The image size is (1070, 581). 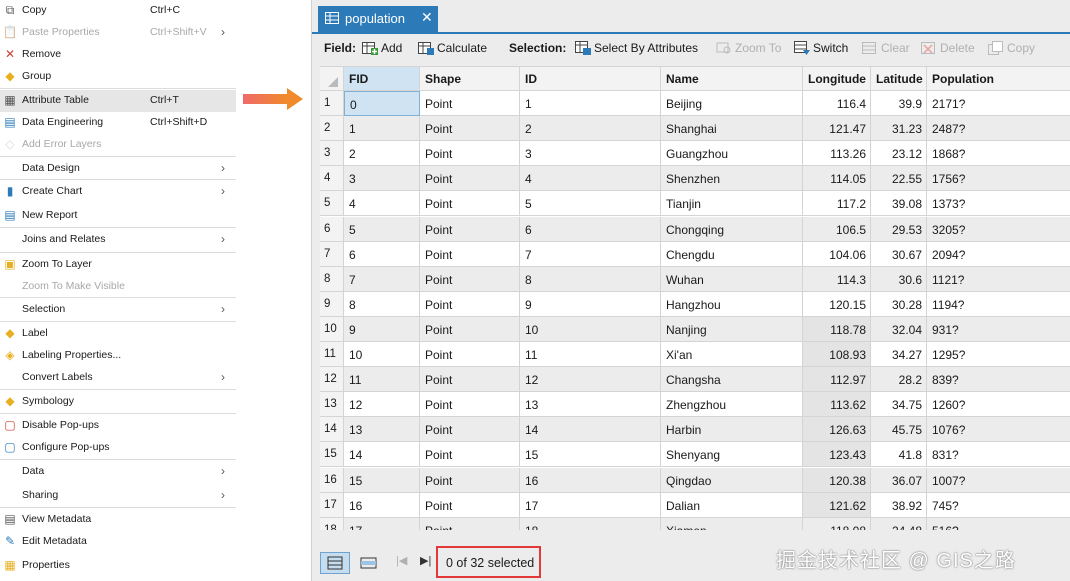 What do you see at coordinates (695, 279) in the screenshot?
I see `table-row: 8 7 Point 8 Wuhan 114.3 30.6 1121?` at bounding box center [695, 279].